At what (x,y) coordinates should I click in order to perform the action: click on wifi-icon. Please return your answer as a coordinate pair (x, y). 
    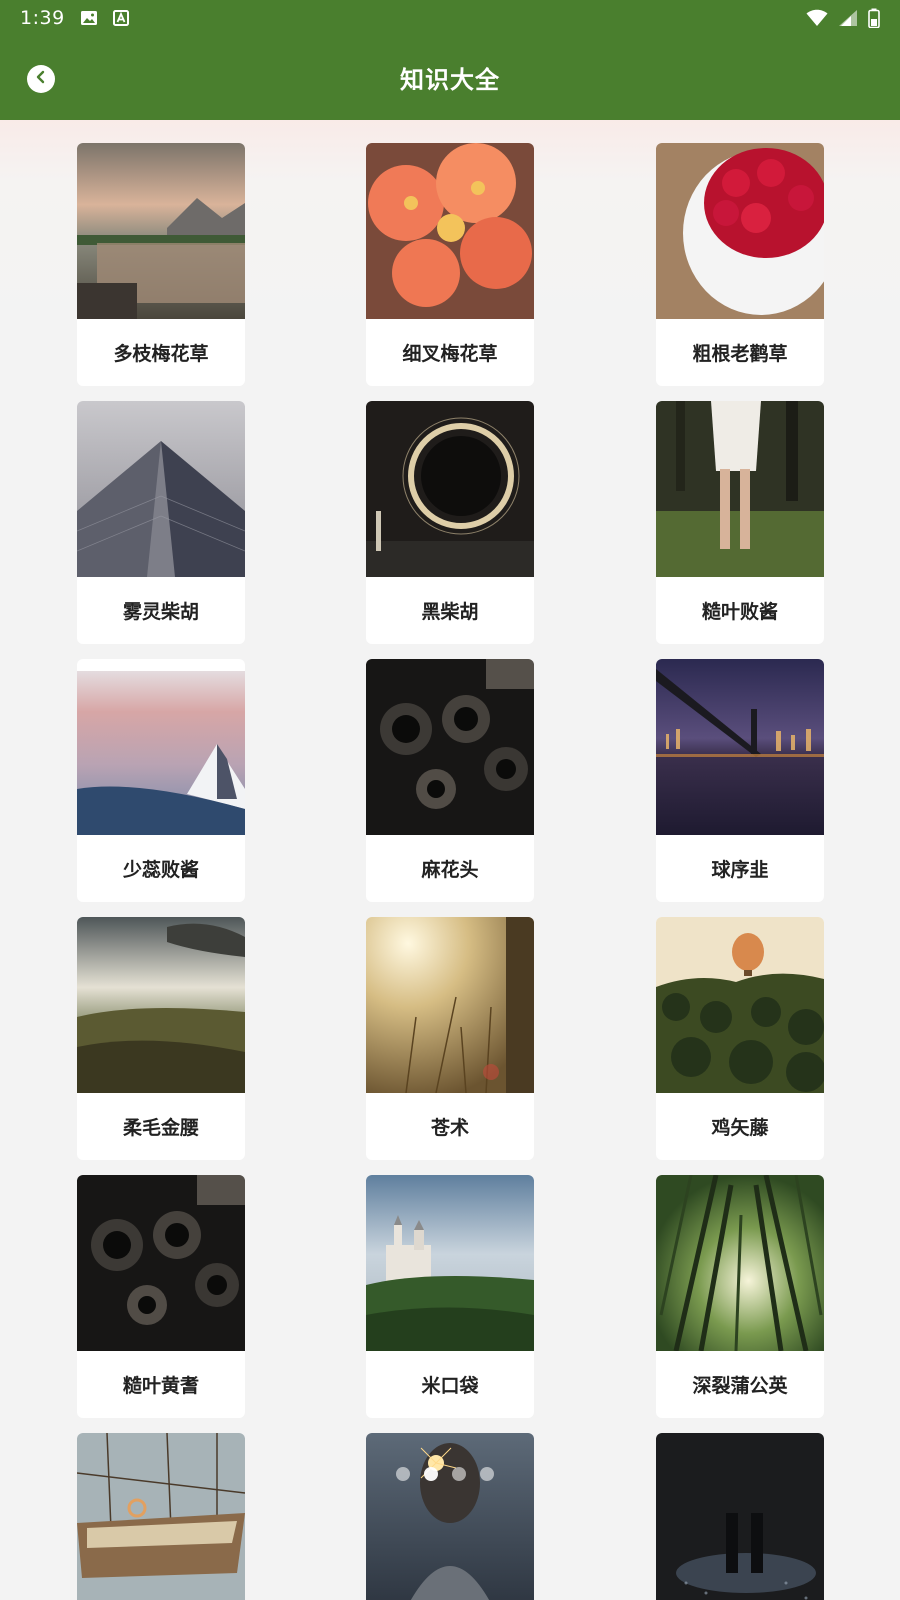
    Looking at the image, I should click on (817, 20).